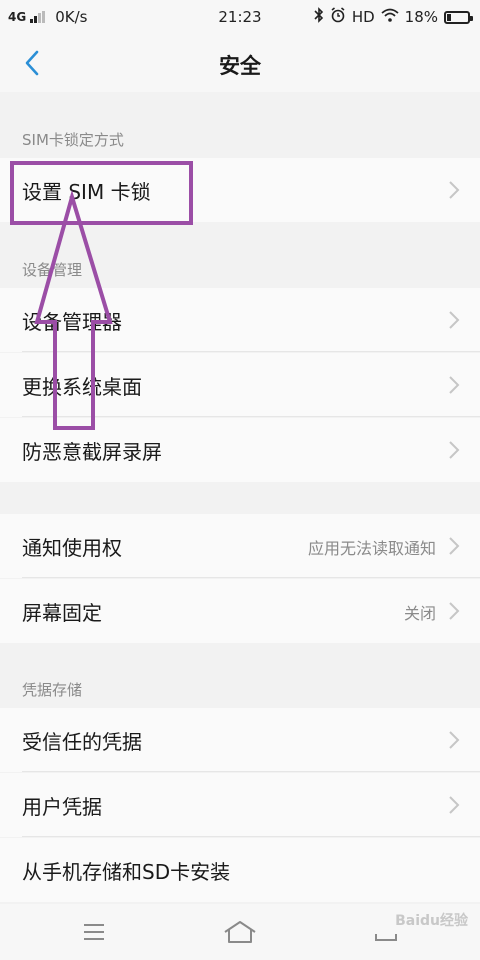 The width and height of the screenshot is (480, 960). What do you see at coordinates (86, 192) in the screenshot?
I see `row-label: 设置 SIM 卡锁` at bounding box center [86, 192].